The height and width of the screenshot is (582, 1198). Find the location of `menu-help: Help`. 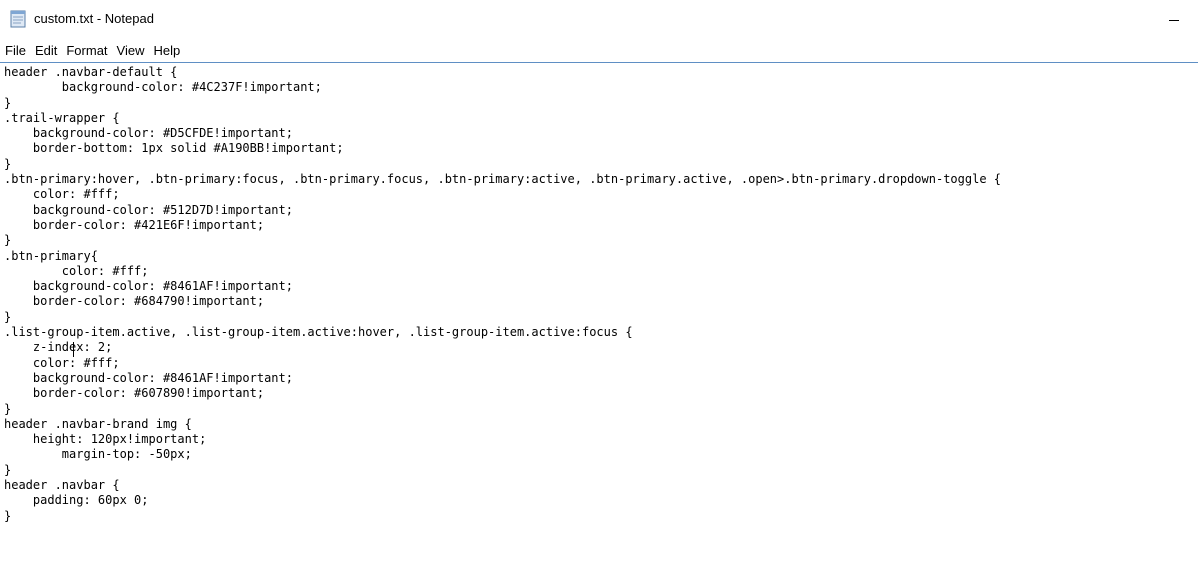

menu-help: Help is located at coordinates (166, 51).